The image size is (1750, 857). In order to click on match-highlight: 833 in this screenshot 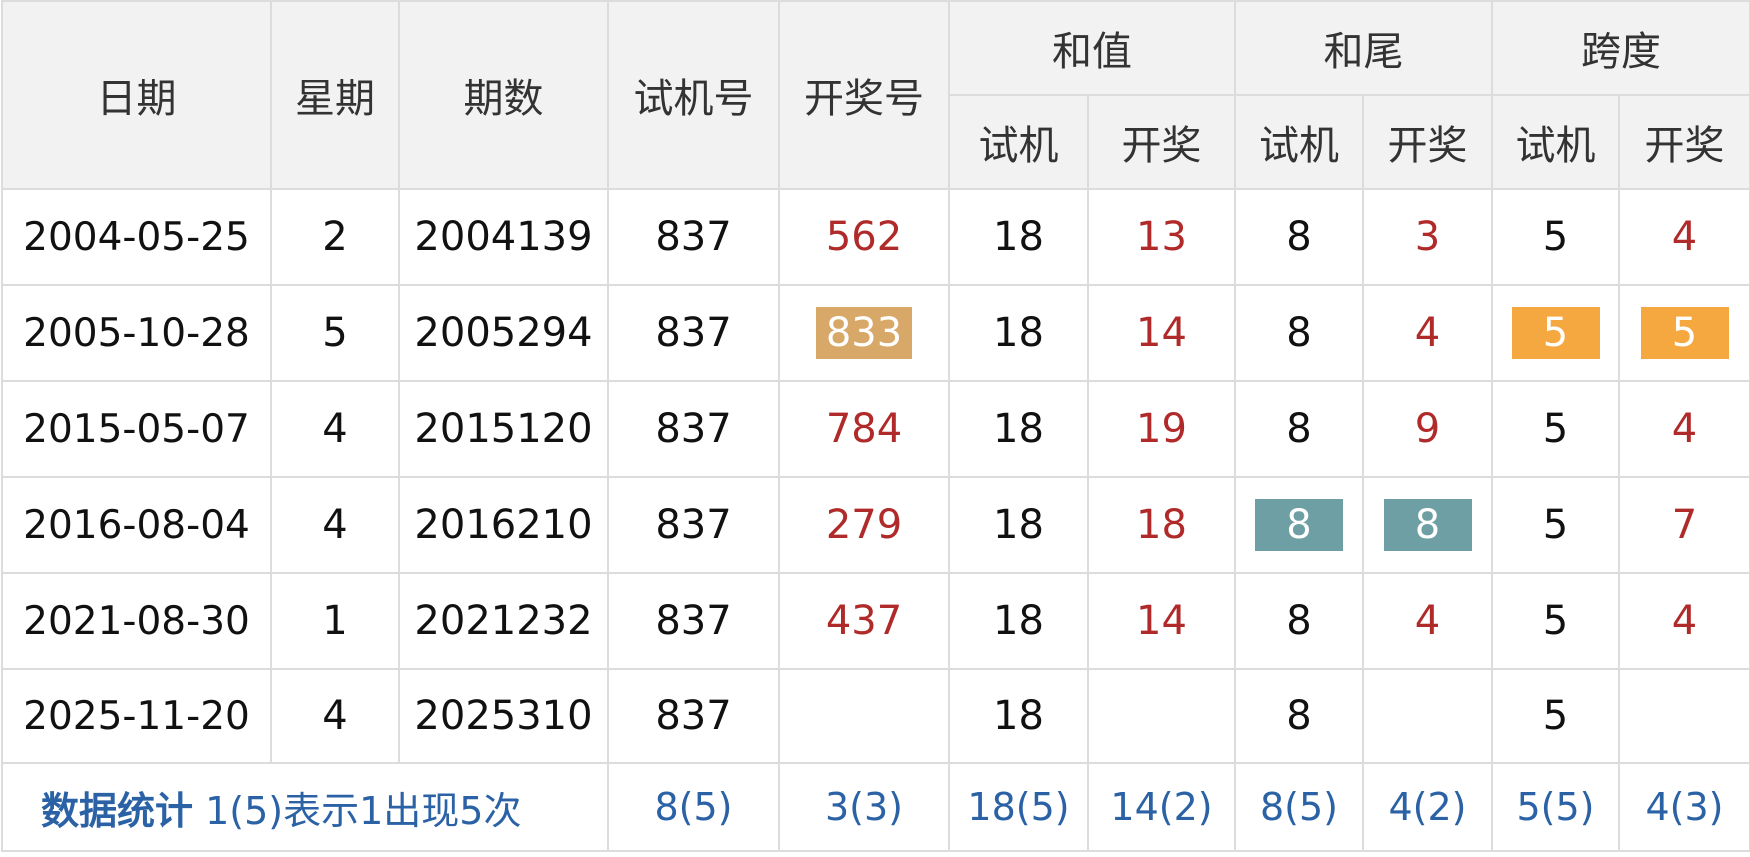, I will do `click(864, 333)`.